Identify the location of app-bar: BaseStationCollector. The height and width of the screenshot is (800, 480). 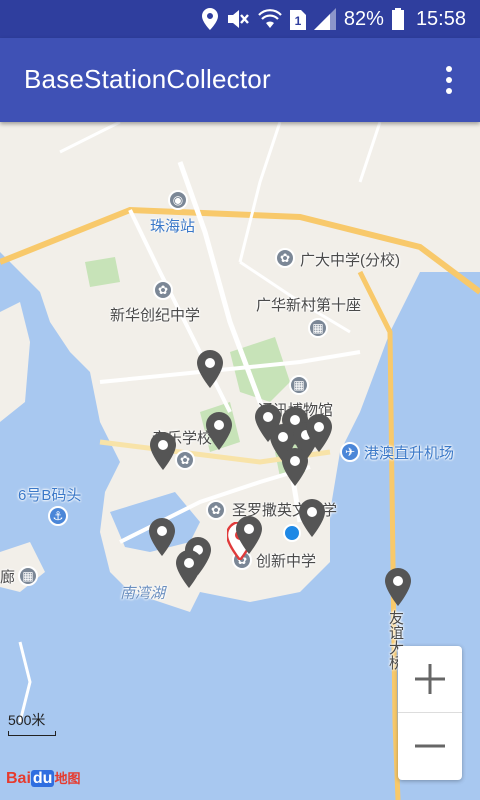
(240, 80).